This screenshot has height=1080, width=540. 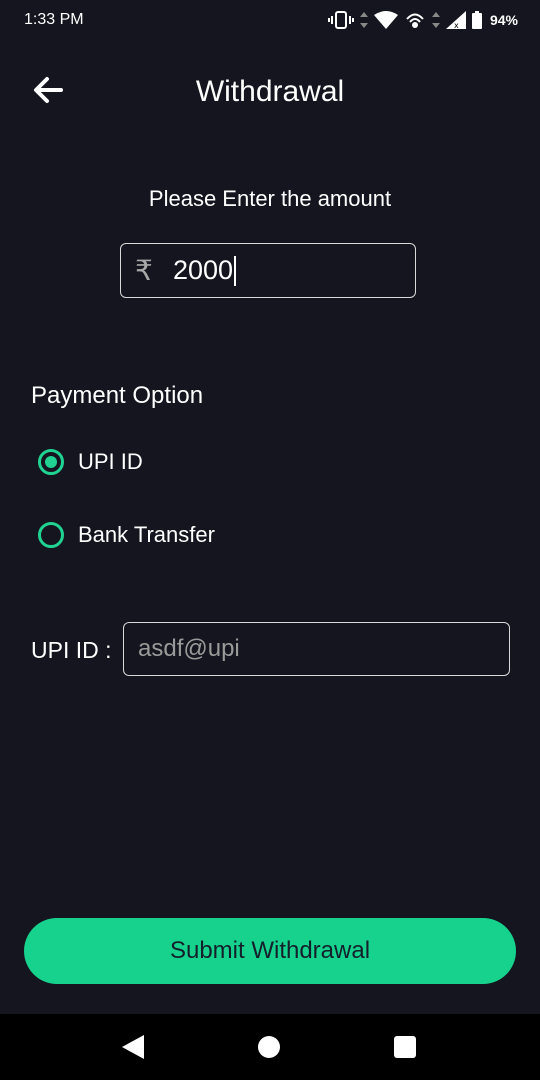 What do you see at coordinates (316, 649) in the screenshot?
I see `upi-id-input` at bounding box center [316, 649].